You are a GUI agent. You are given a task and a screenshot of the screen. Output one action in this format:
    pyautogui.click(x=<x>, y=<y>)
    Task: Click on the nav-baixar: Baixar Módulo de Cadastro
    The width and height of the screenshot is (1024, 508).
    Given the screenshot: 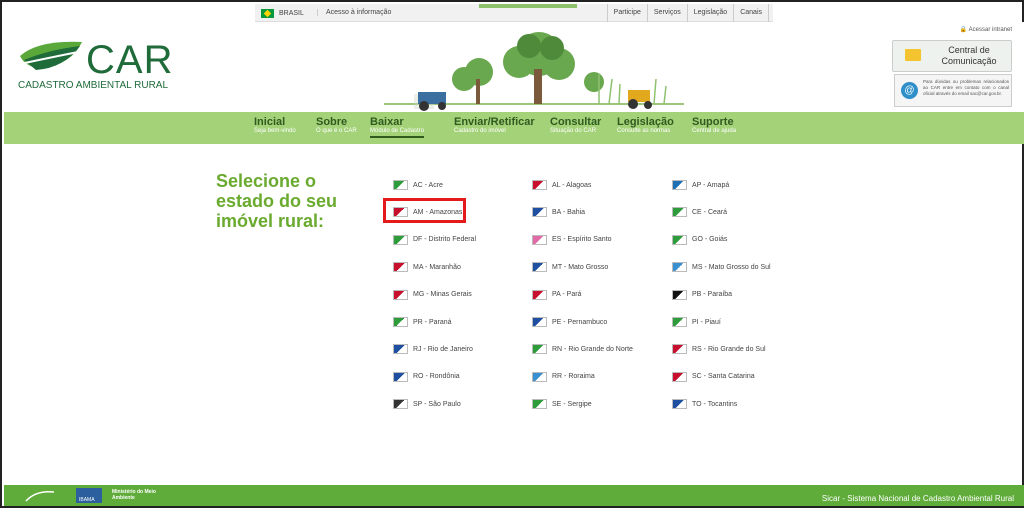 What is the action you would take?
    pyautogui.click(x=397, y=127)
    